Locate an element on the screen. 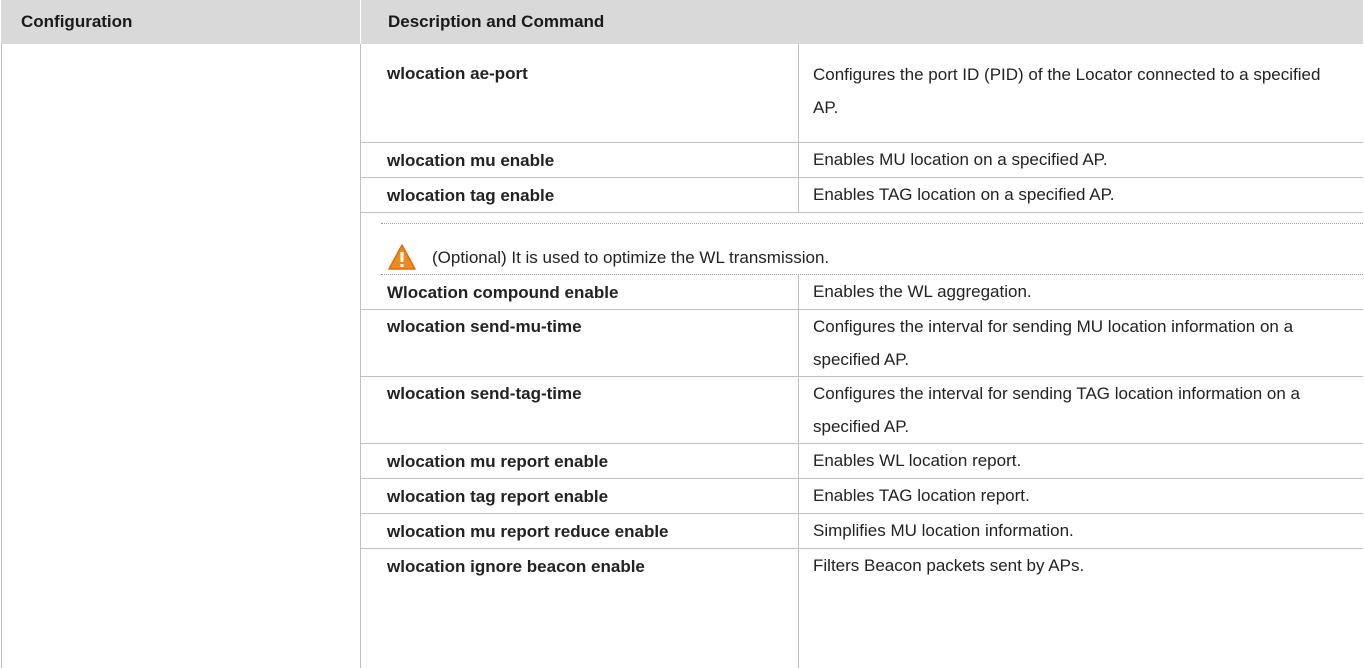 Image resolution: width=1364 pixels, height=668 pixels. description-cell: Enables MU location on a specified AP. is located at coordinates (960, 159).